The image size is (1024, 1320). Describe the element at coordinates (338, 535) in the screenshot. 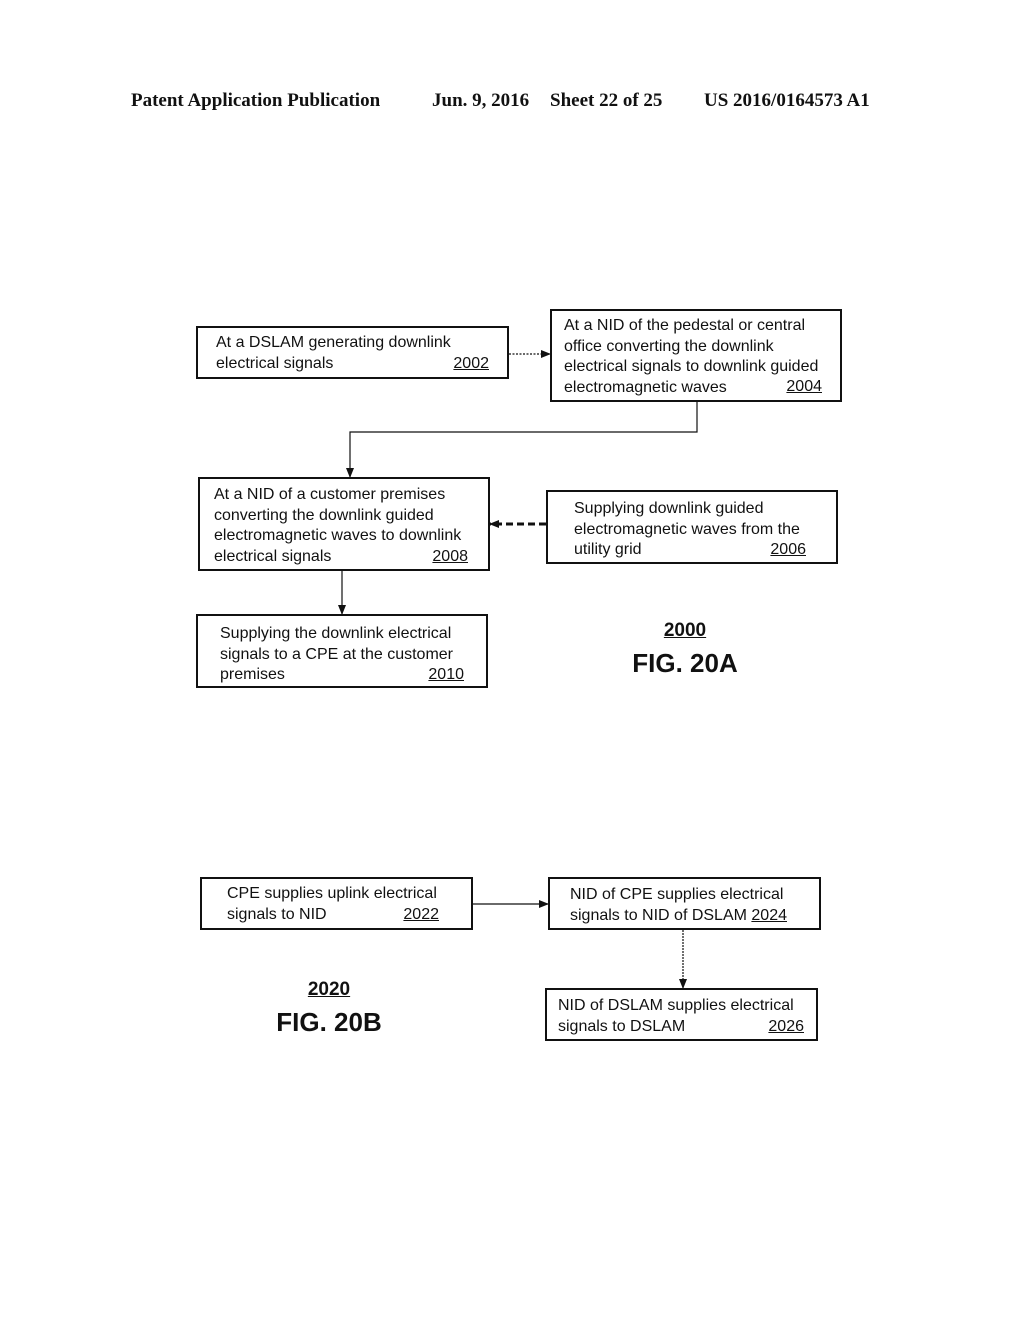

I see `step-text-line: electromagnetic waves to downlink` at that location.